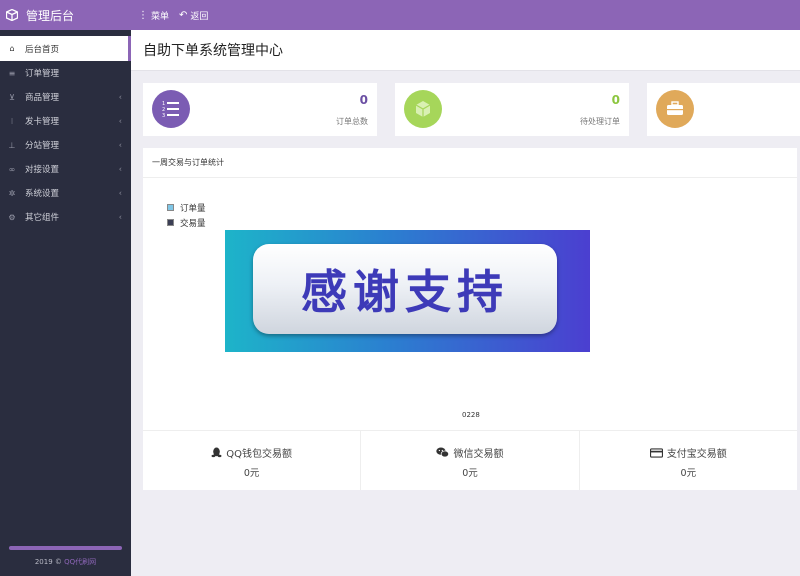 The width and height of the screenshot is (800, 576). Describe the element at coordinates (216, 452) in the screenshot. I see `qq-icon` at that location.